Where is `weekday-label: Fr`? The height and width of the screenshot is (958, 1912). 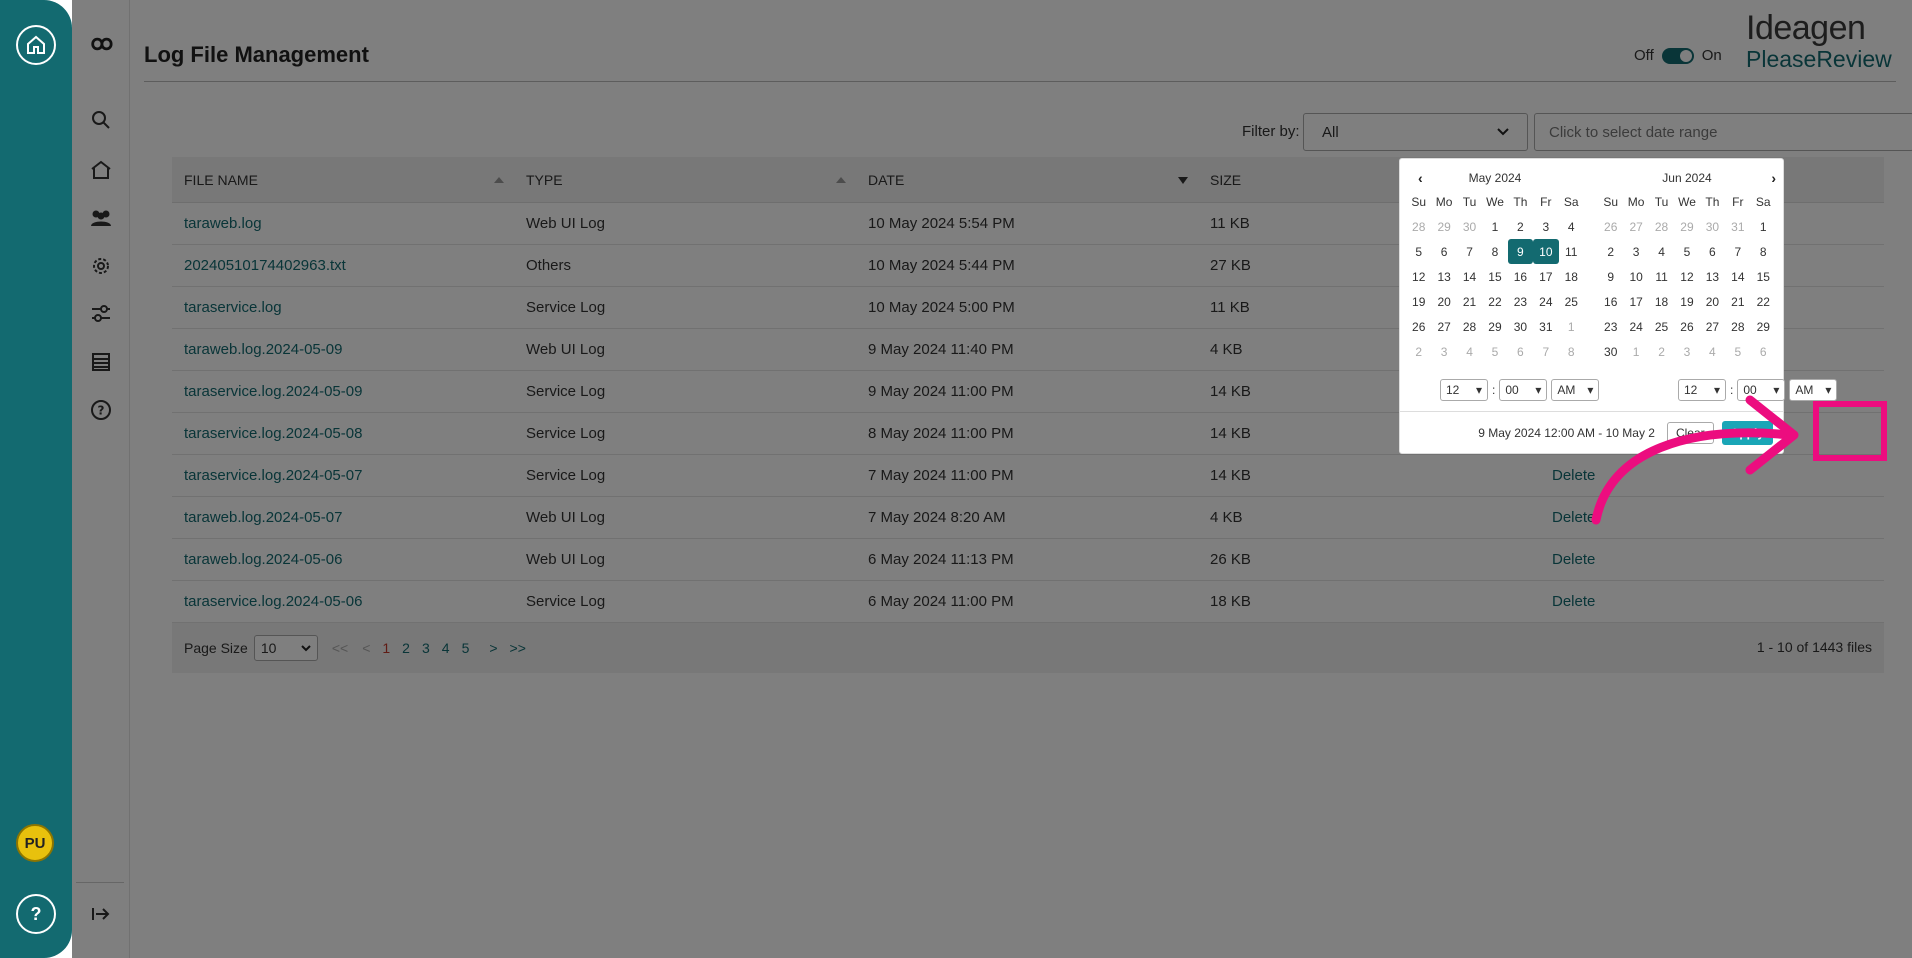
weekday-label: Fr is located at coordinates (1546, 201).